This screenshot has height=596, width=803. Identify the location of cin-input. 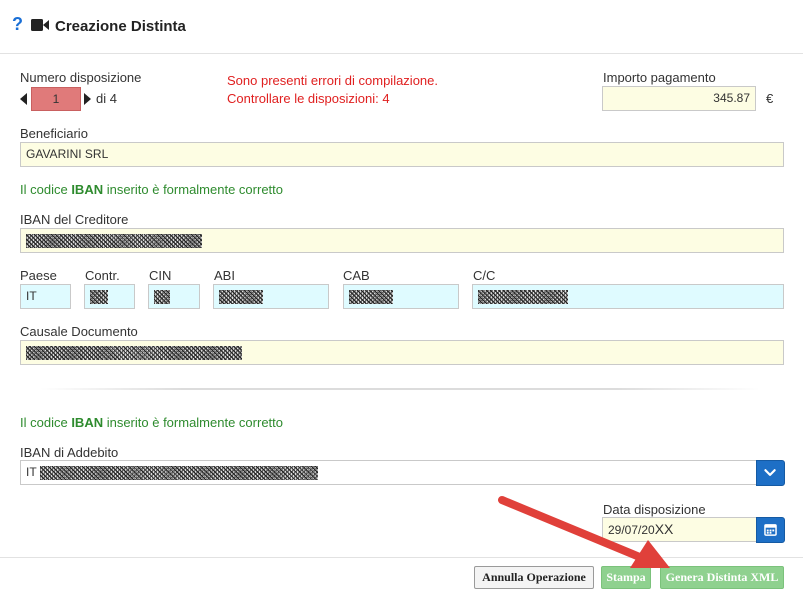
(174, 296).